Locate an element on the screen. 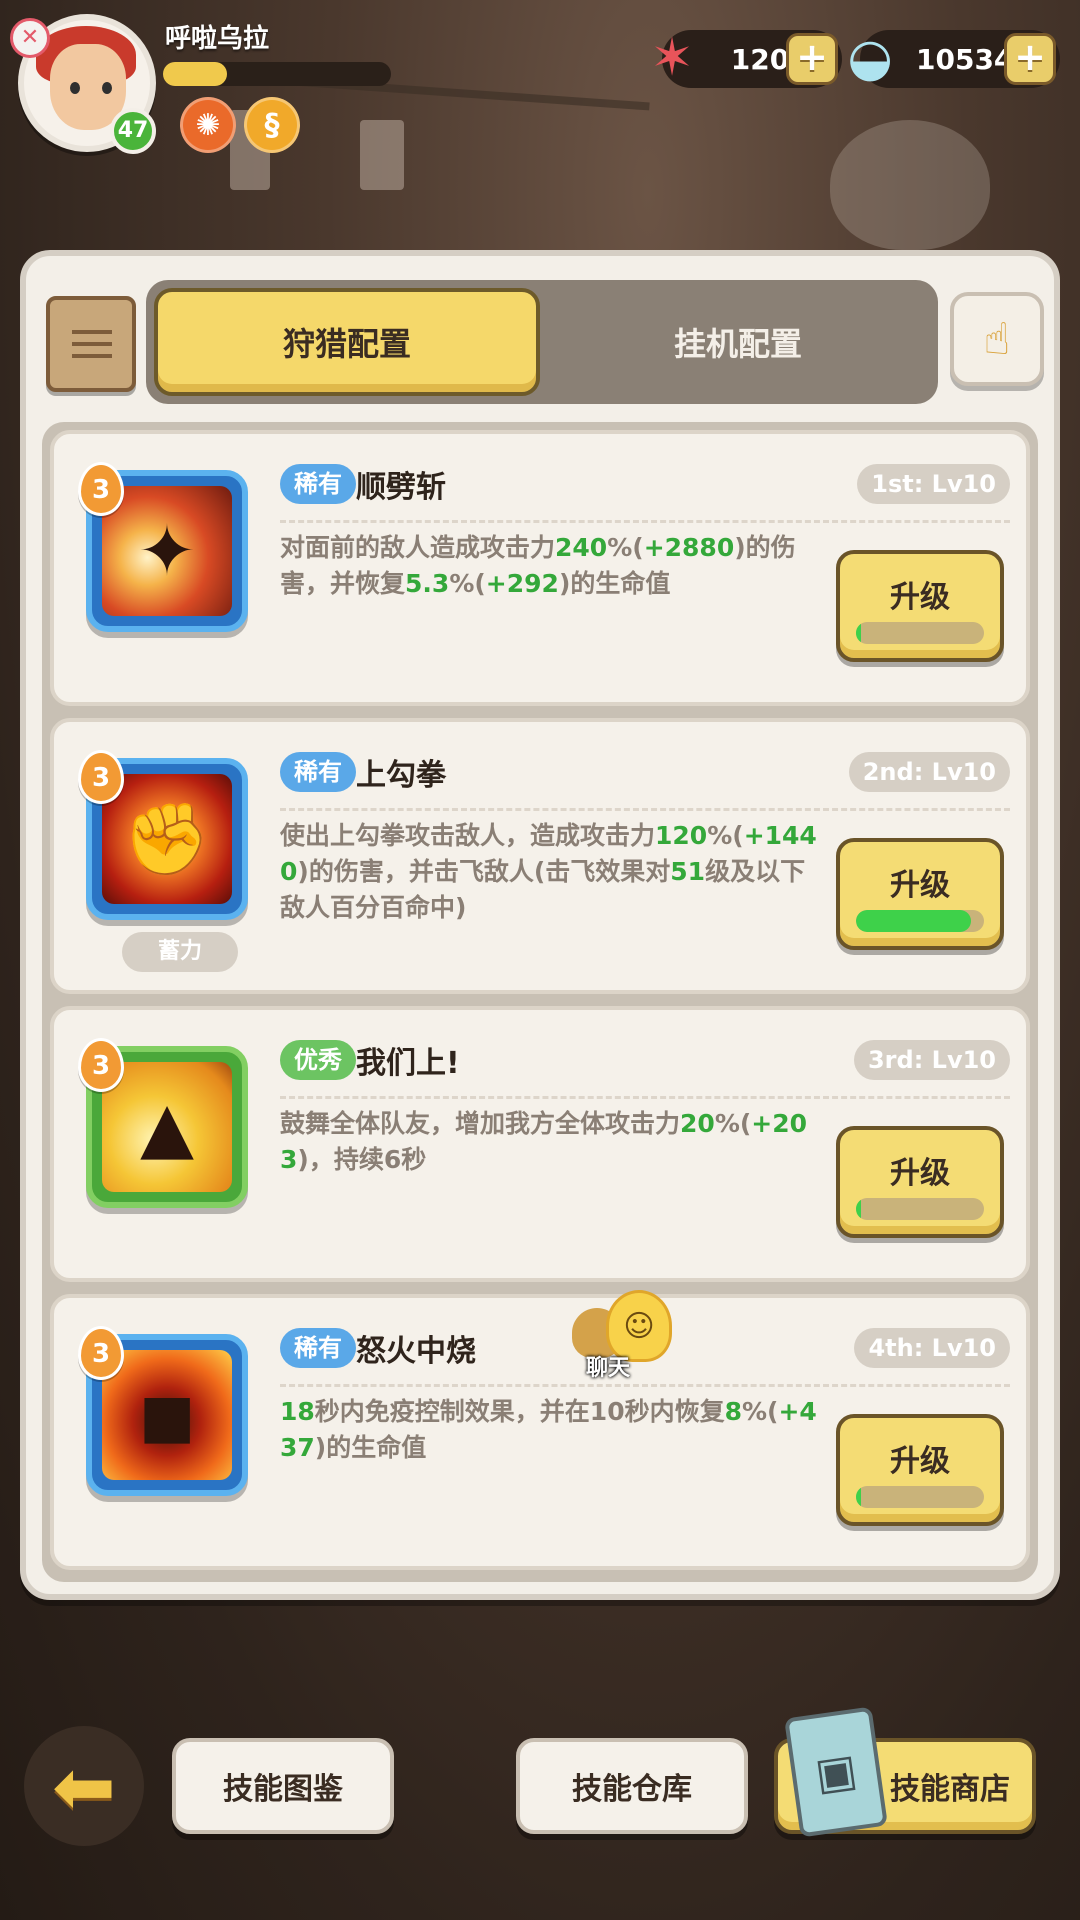 This screenshot has height=1920, width=1080. skill-art: ◼ is located at coordinates (167, 1415).